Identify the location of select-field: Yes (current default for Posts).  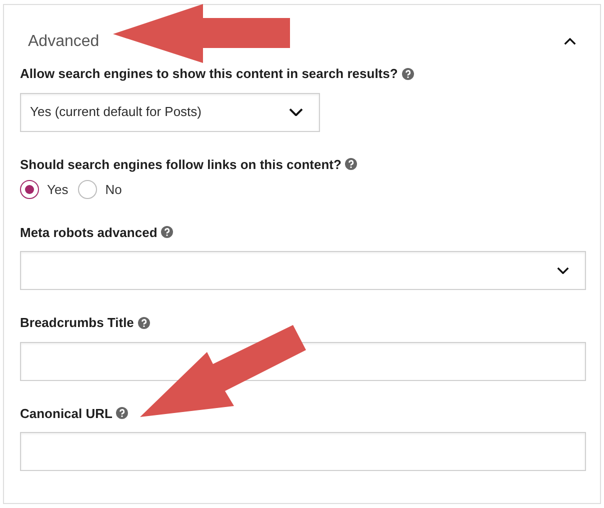
(170, 112).